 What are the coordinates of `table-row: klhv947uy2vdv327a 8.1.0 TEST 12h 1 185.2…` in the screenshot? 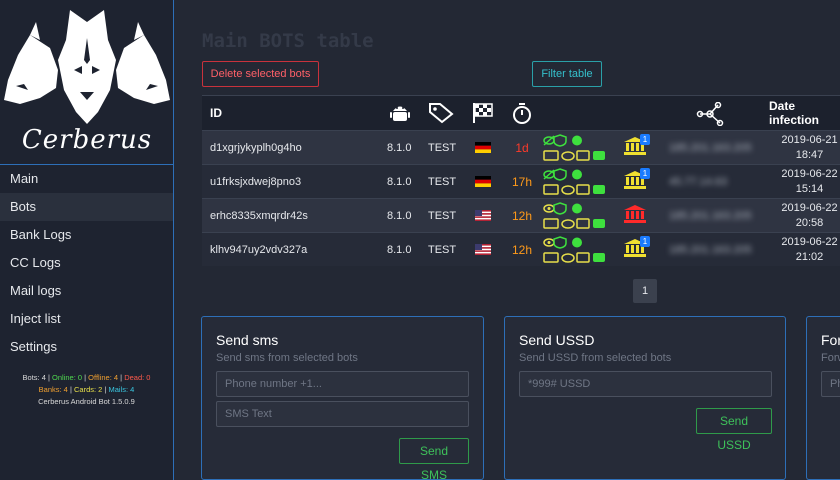 It's located at (521, 249).